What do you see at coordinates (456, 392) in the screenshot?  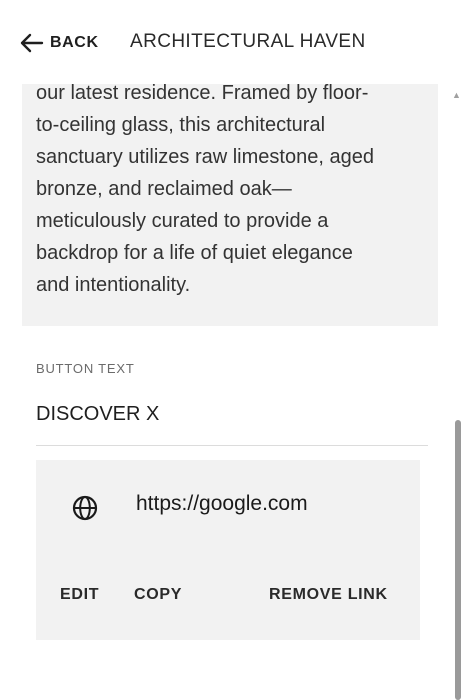 I see `scrollbar: ▲` at bounding box center [456, 392].